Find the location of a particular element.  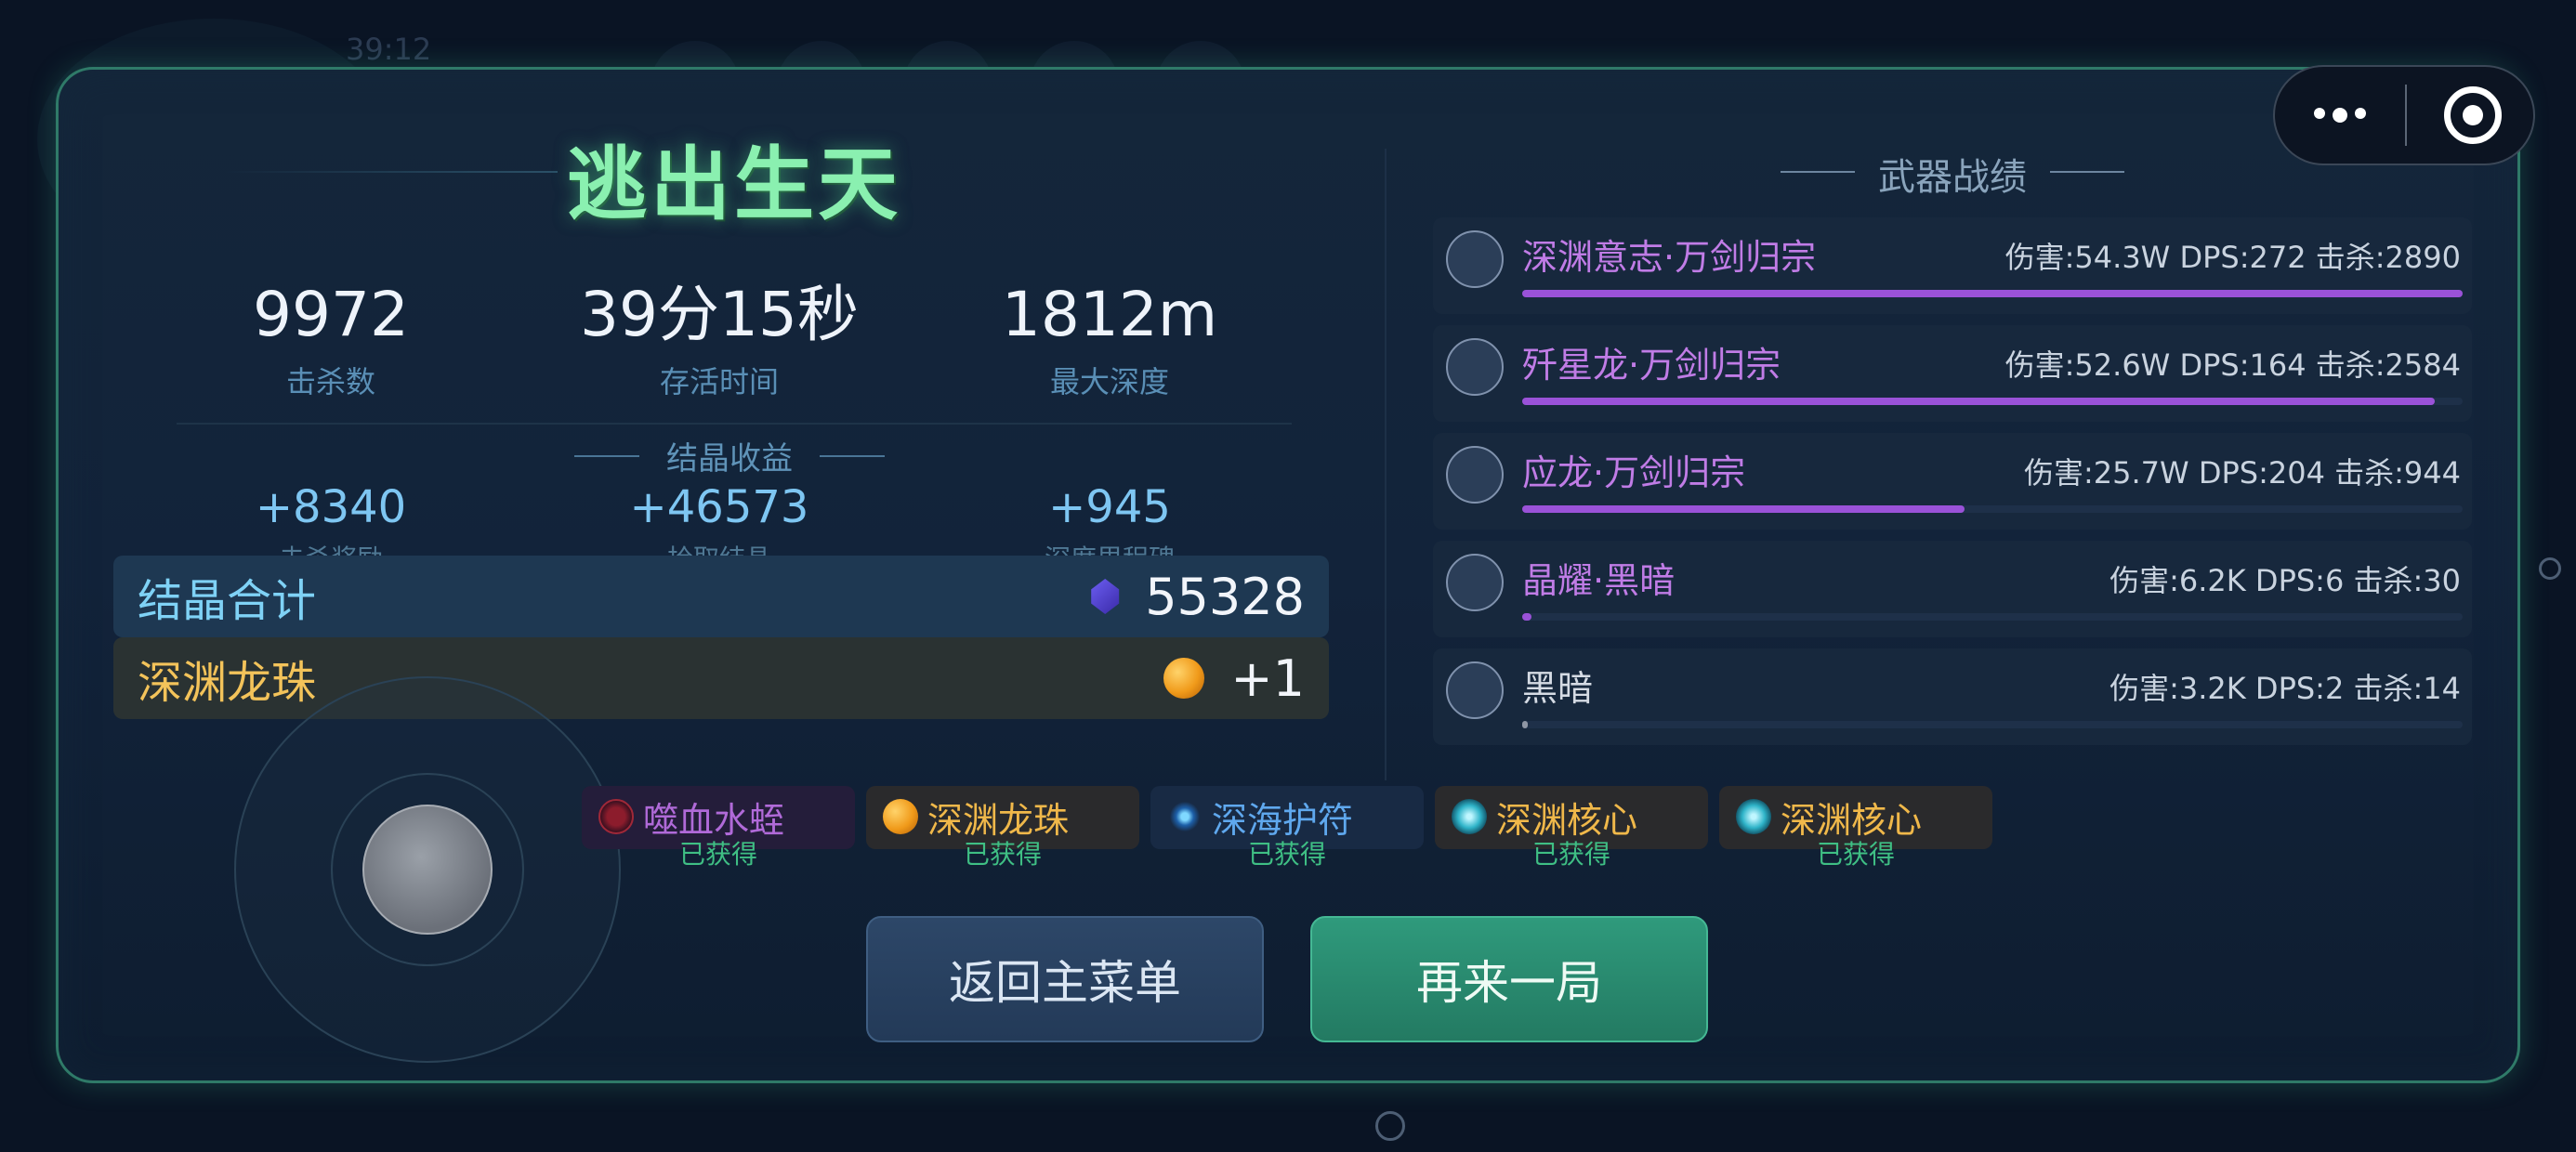

joystick-knob is located at coordinates (427, 870).